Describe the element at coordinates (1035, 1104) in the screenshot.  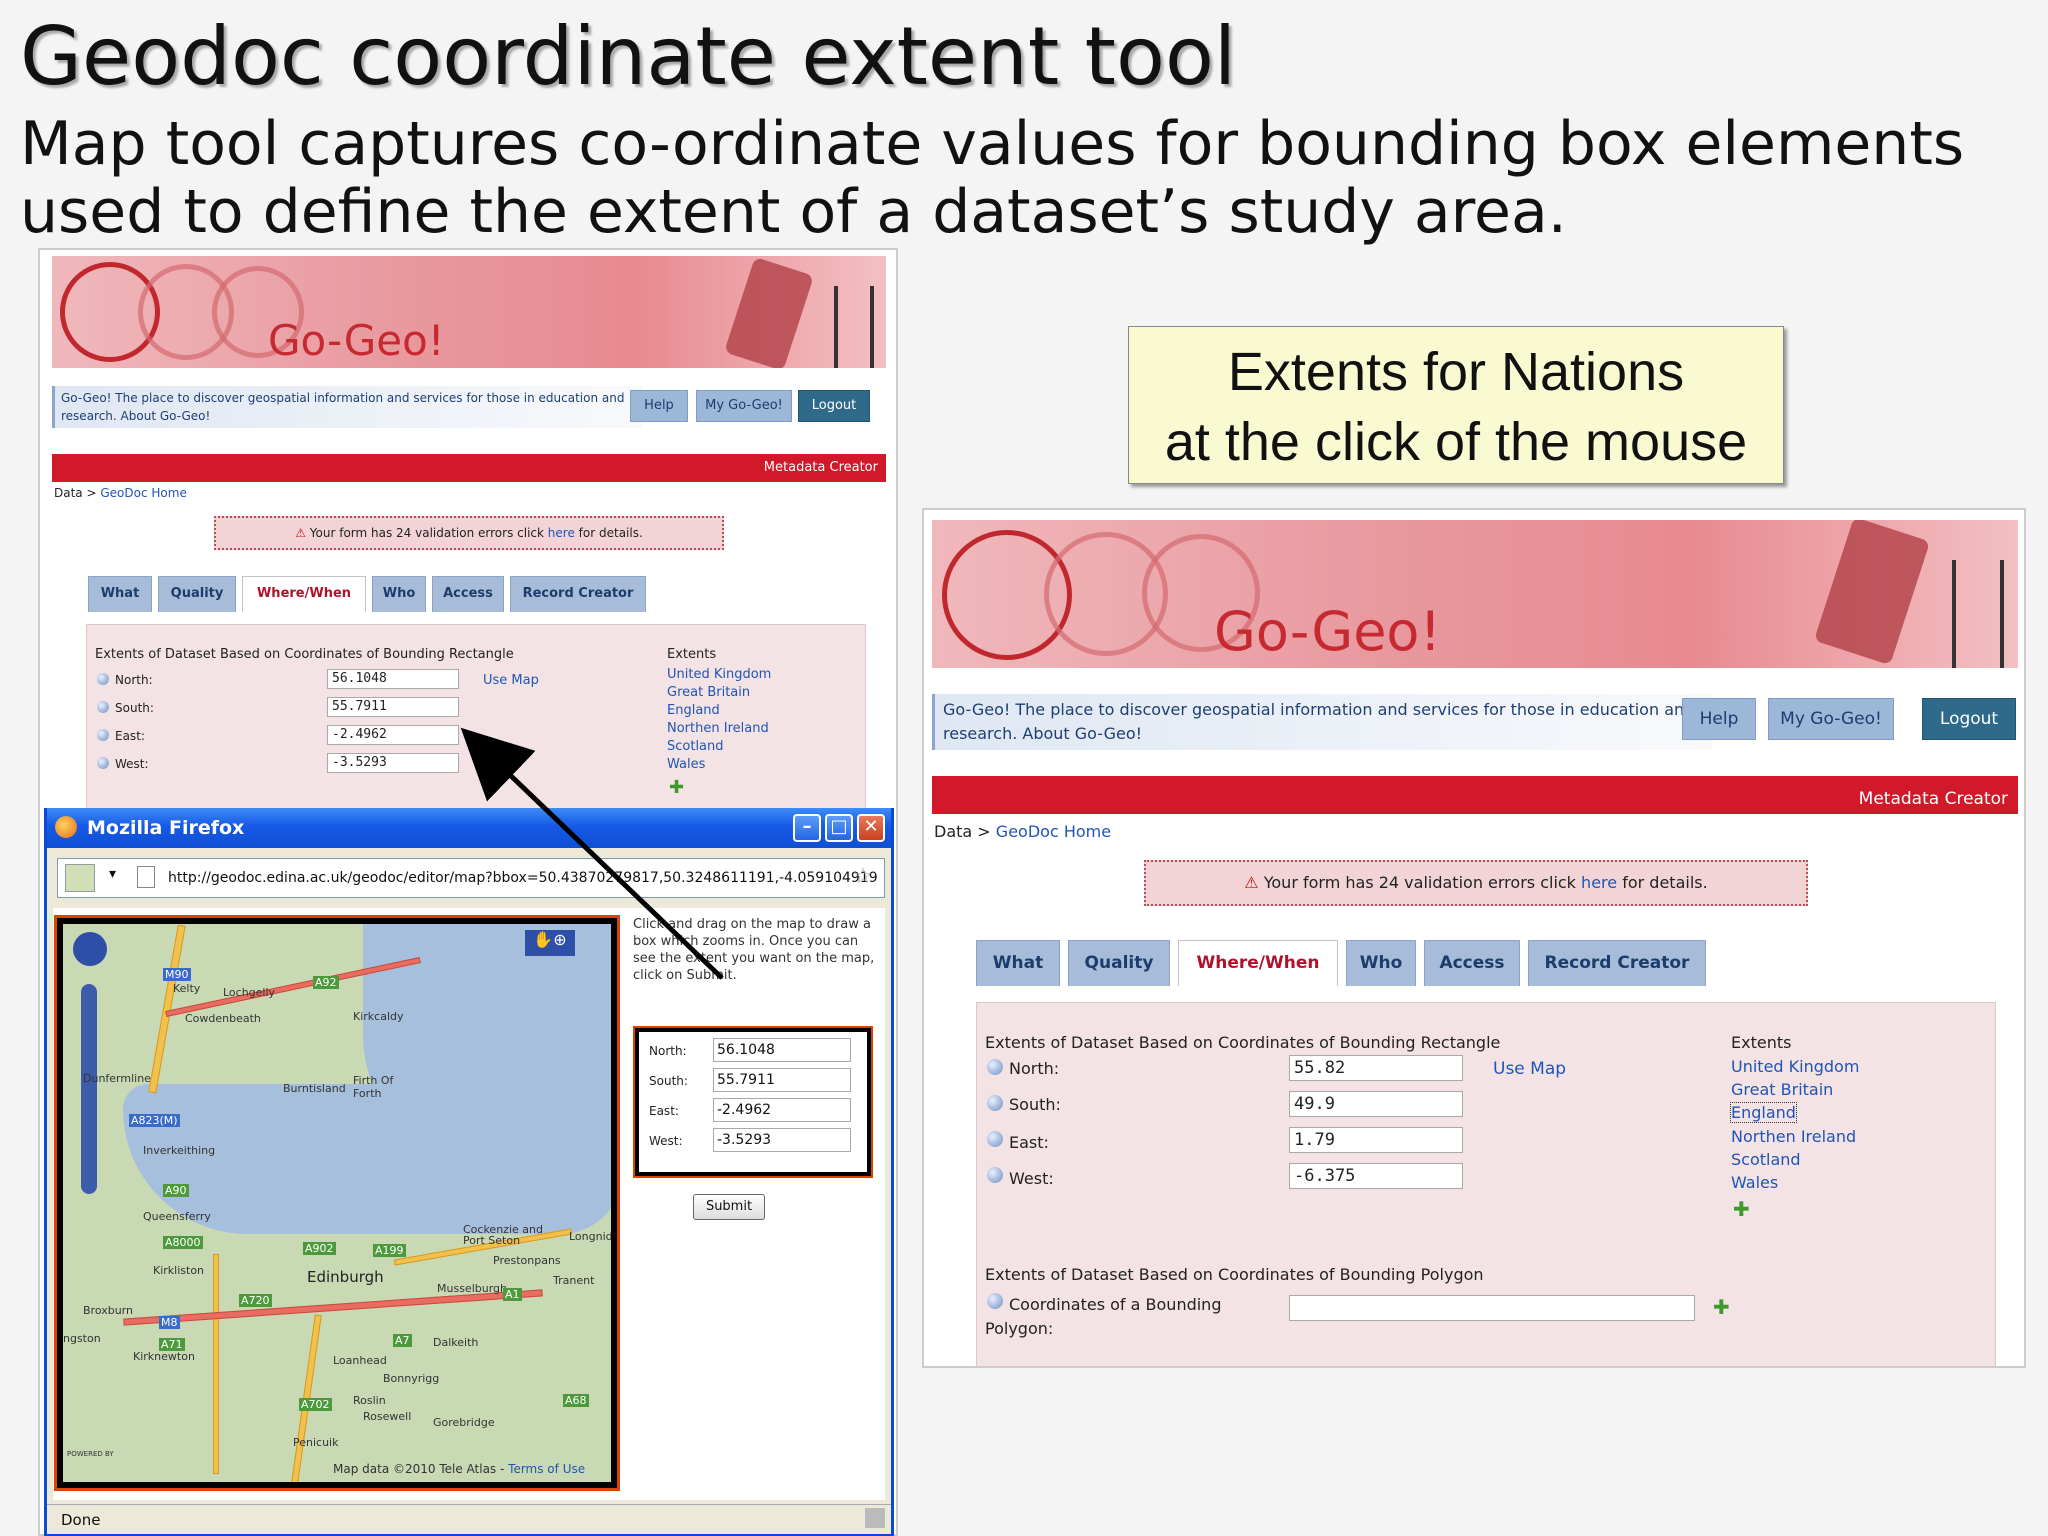
I see `south-label: South:` at that location.